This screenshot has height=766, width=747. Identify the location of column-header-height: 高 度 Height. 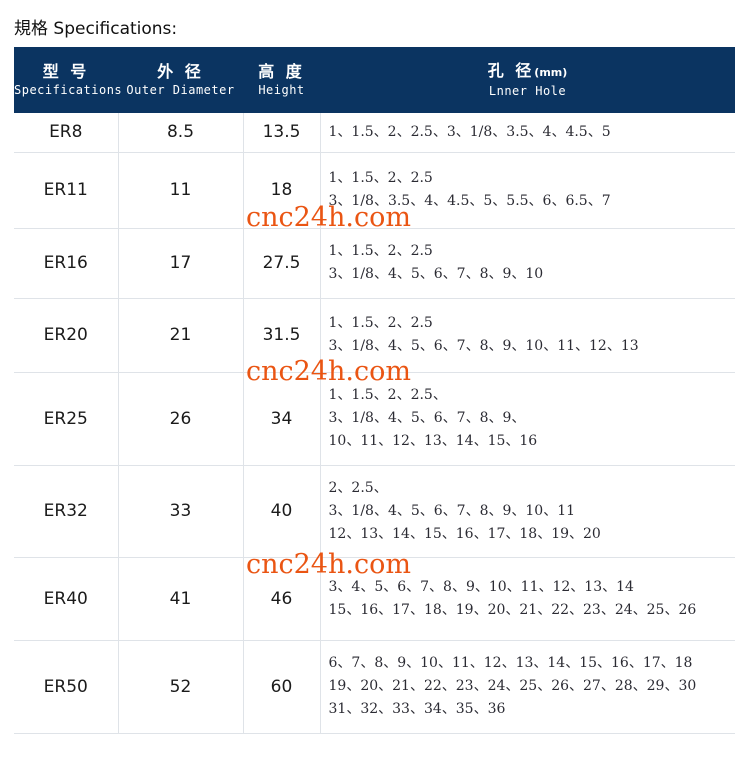
(281, 80).